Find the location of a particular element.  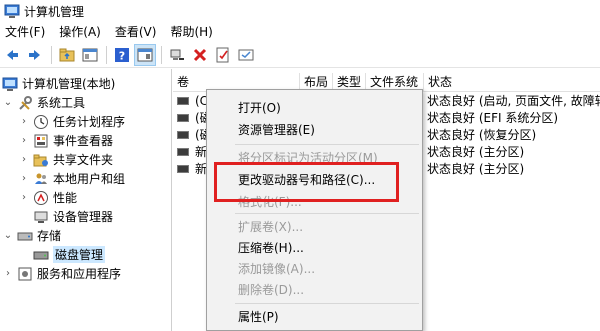

tree-item-label: 性能 is located at coordinates (65, 198).